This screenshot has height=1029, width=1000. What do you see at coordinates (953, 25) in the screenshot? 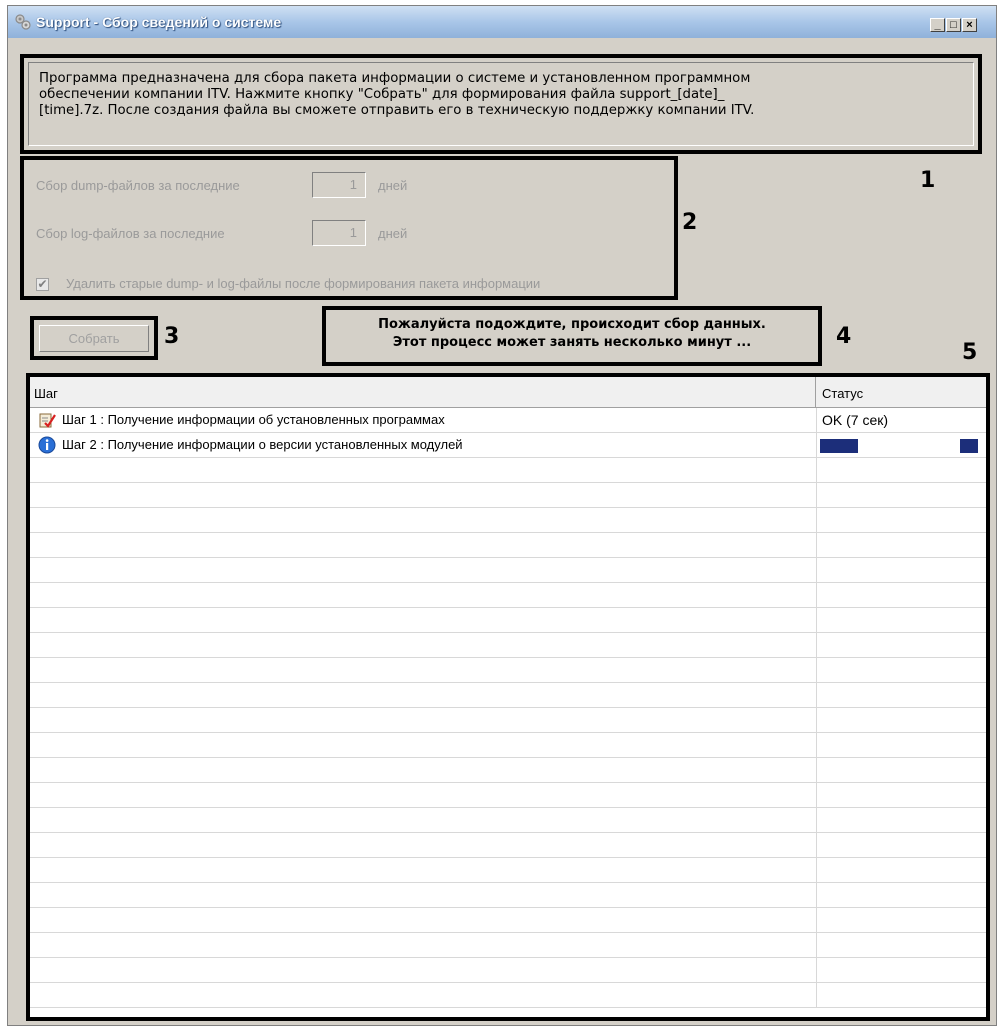
I see `maximize-button: □` at bounding box center [953, 25].